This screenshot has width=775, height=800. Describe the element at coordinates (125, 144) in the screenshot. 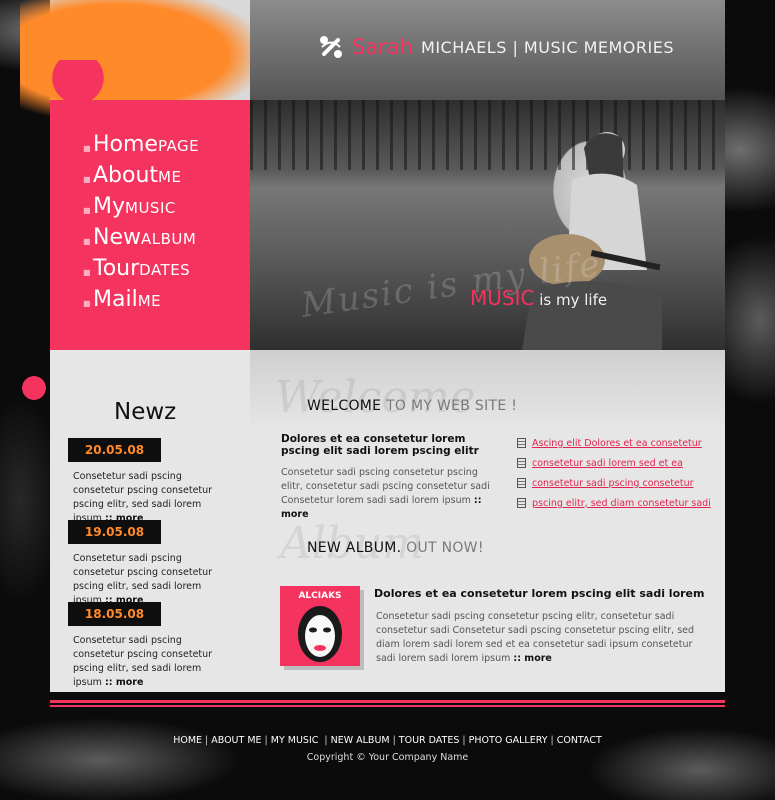

I see `nav-item-big-label: Home` at that location.